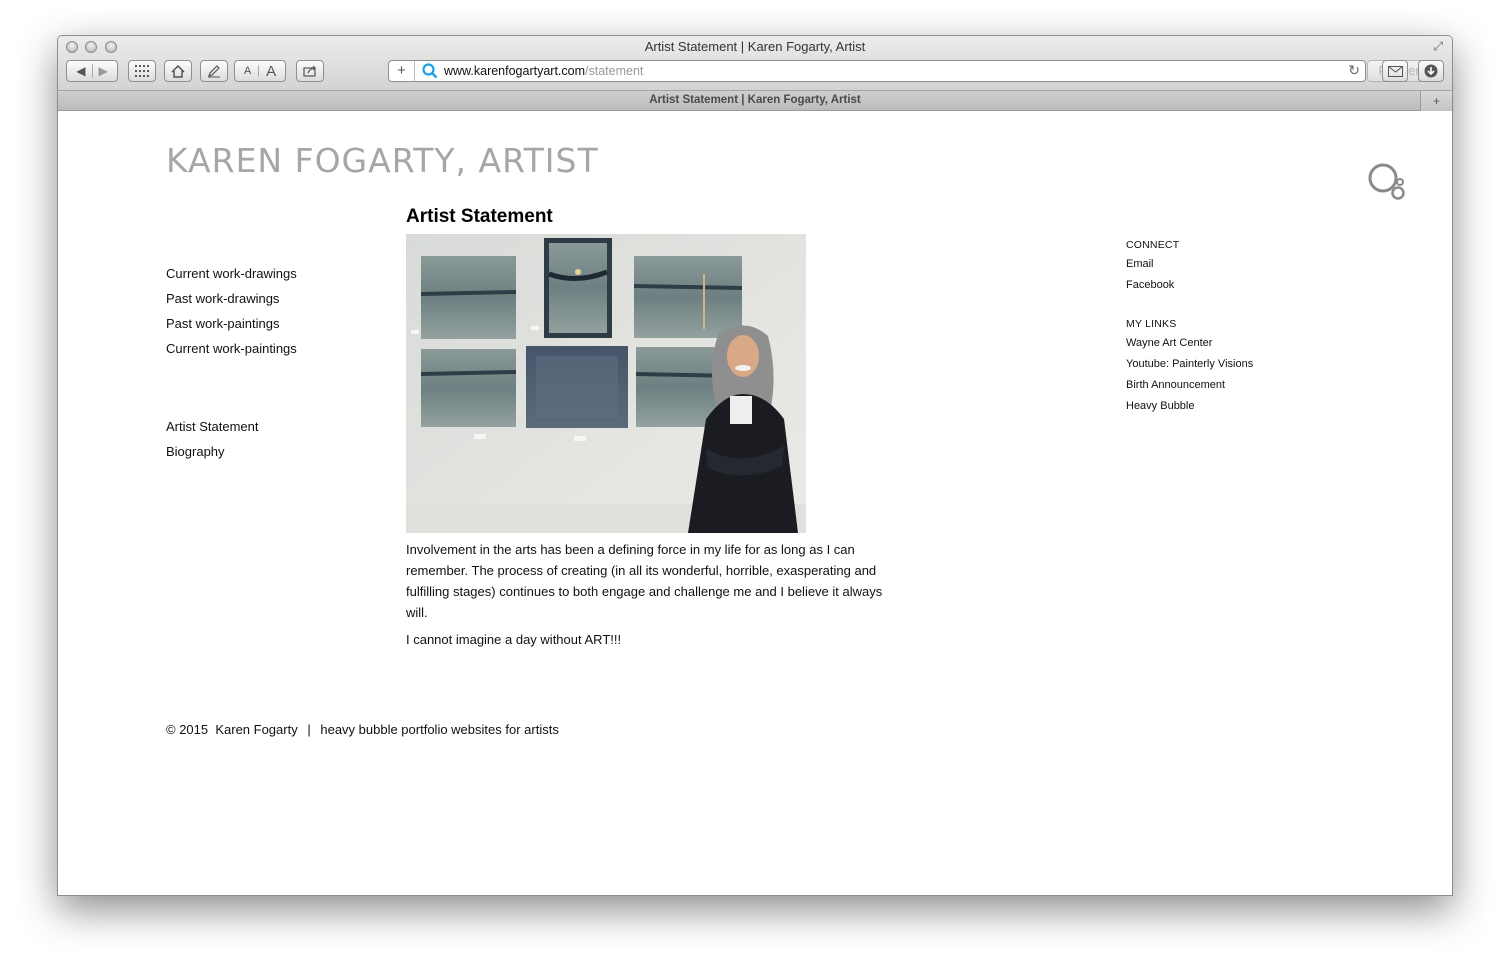  Describe the element at coordinates (614, 71) in the screenshot. I see `url-path: /statement` at that location.